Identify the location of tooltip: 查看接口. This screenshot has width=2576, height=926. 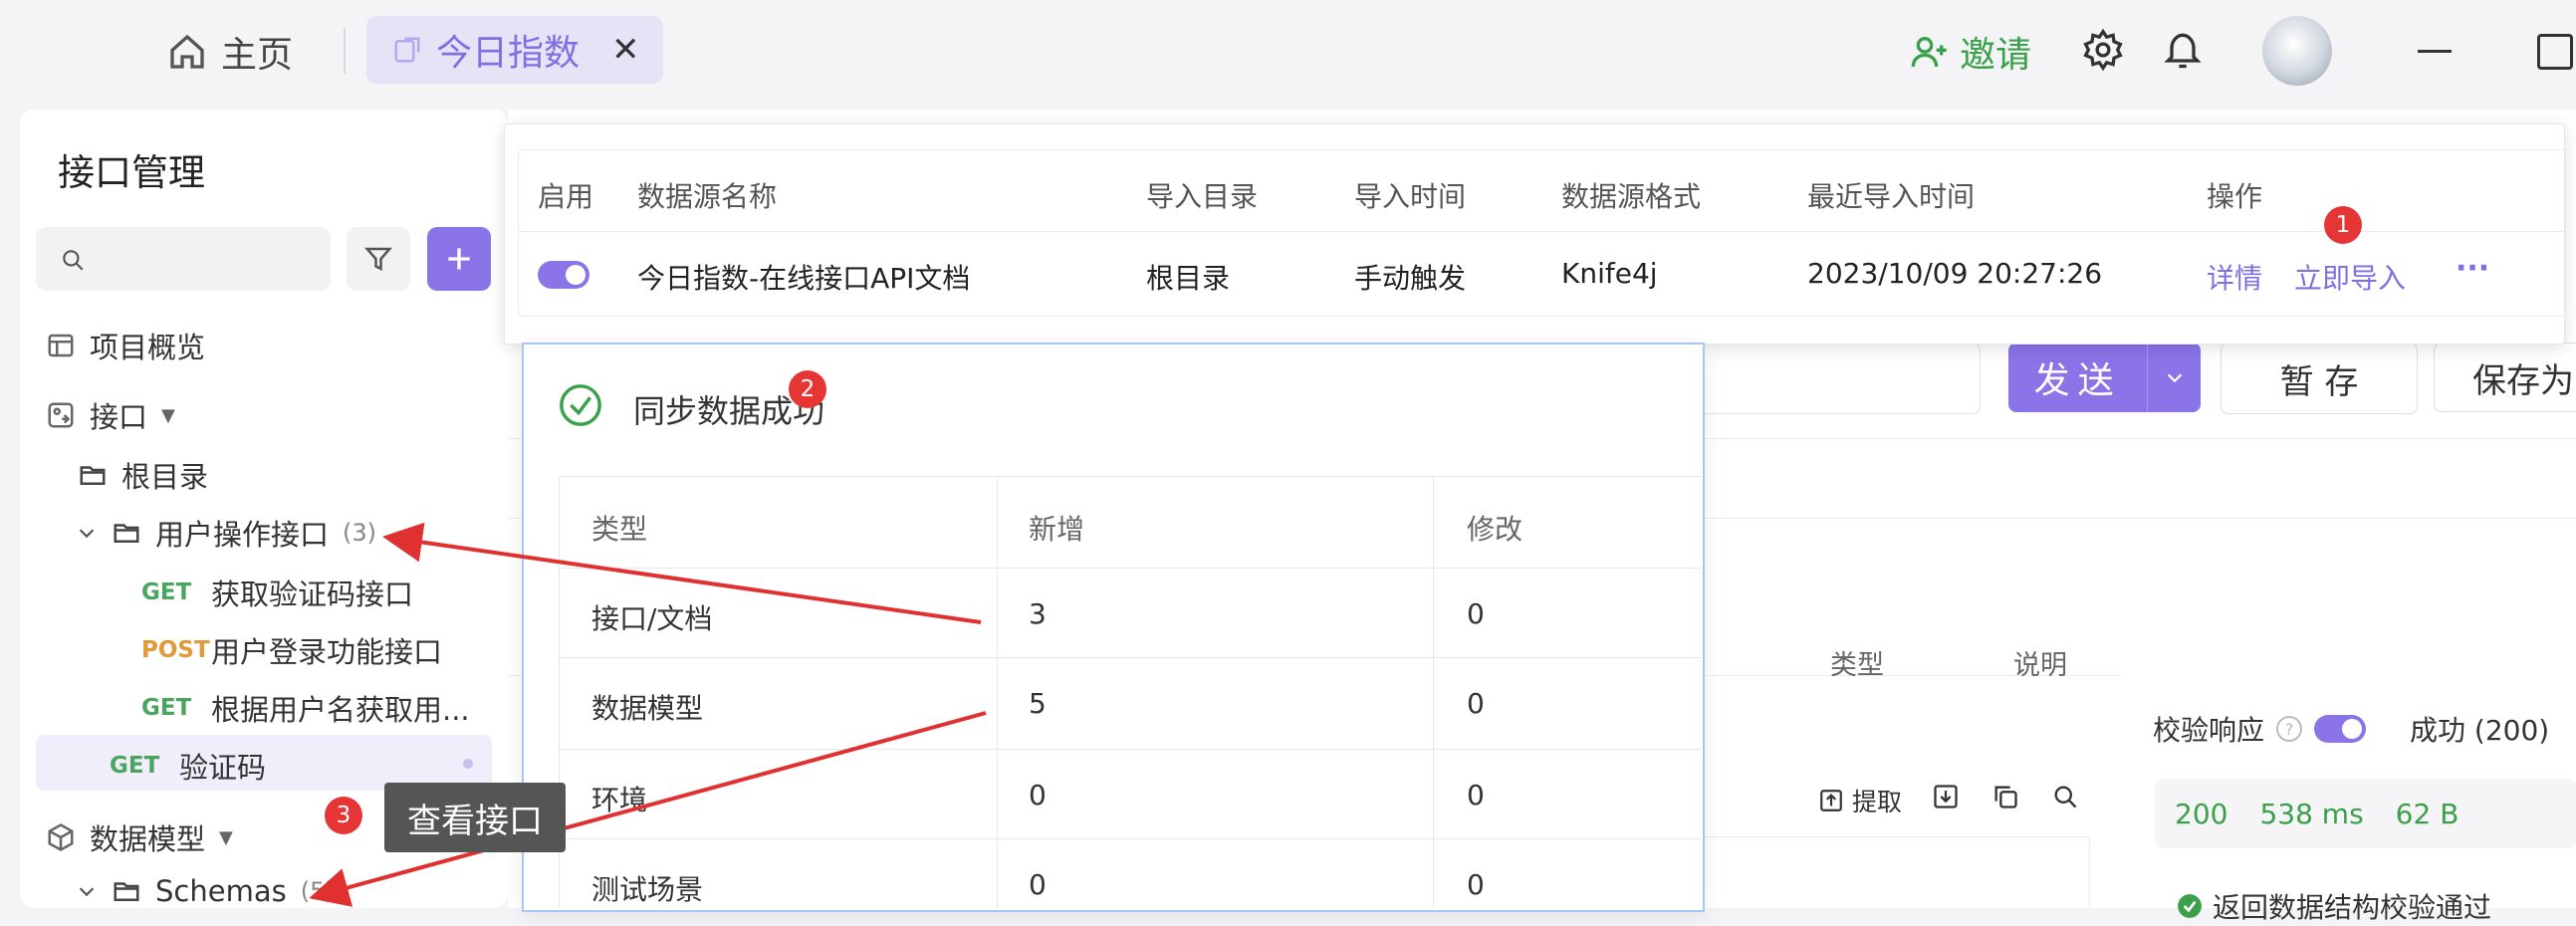
(475, 817).